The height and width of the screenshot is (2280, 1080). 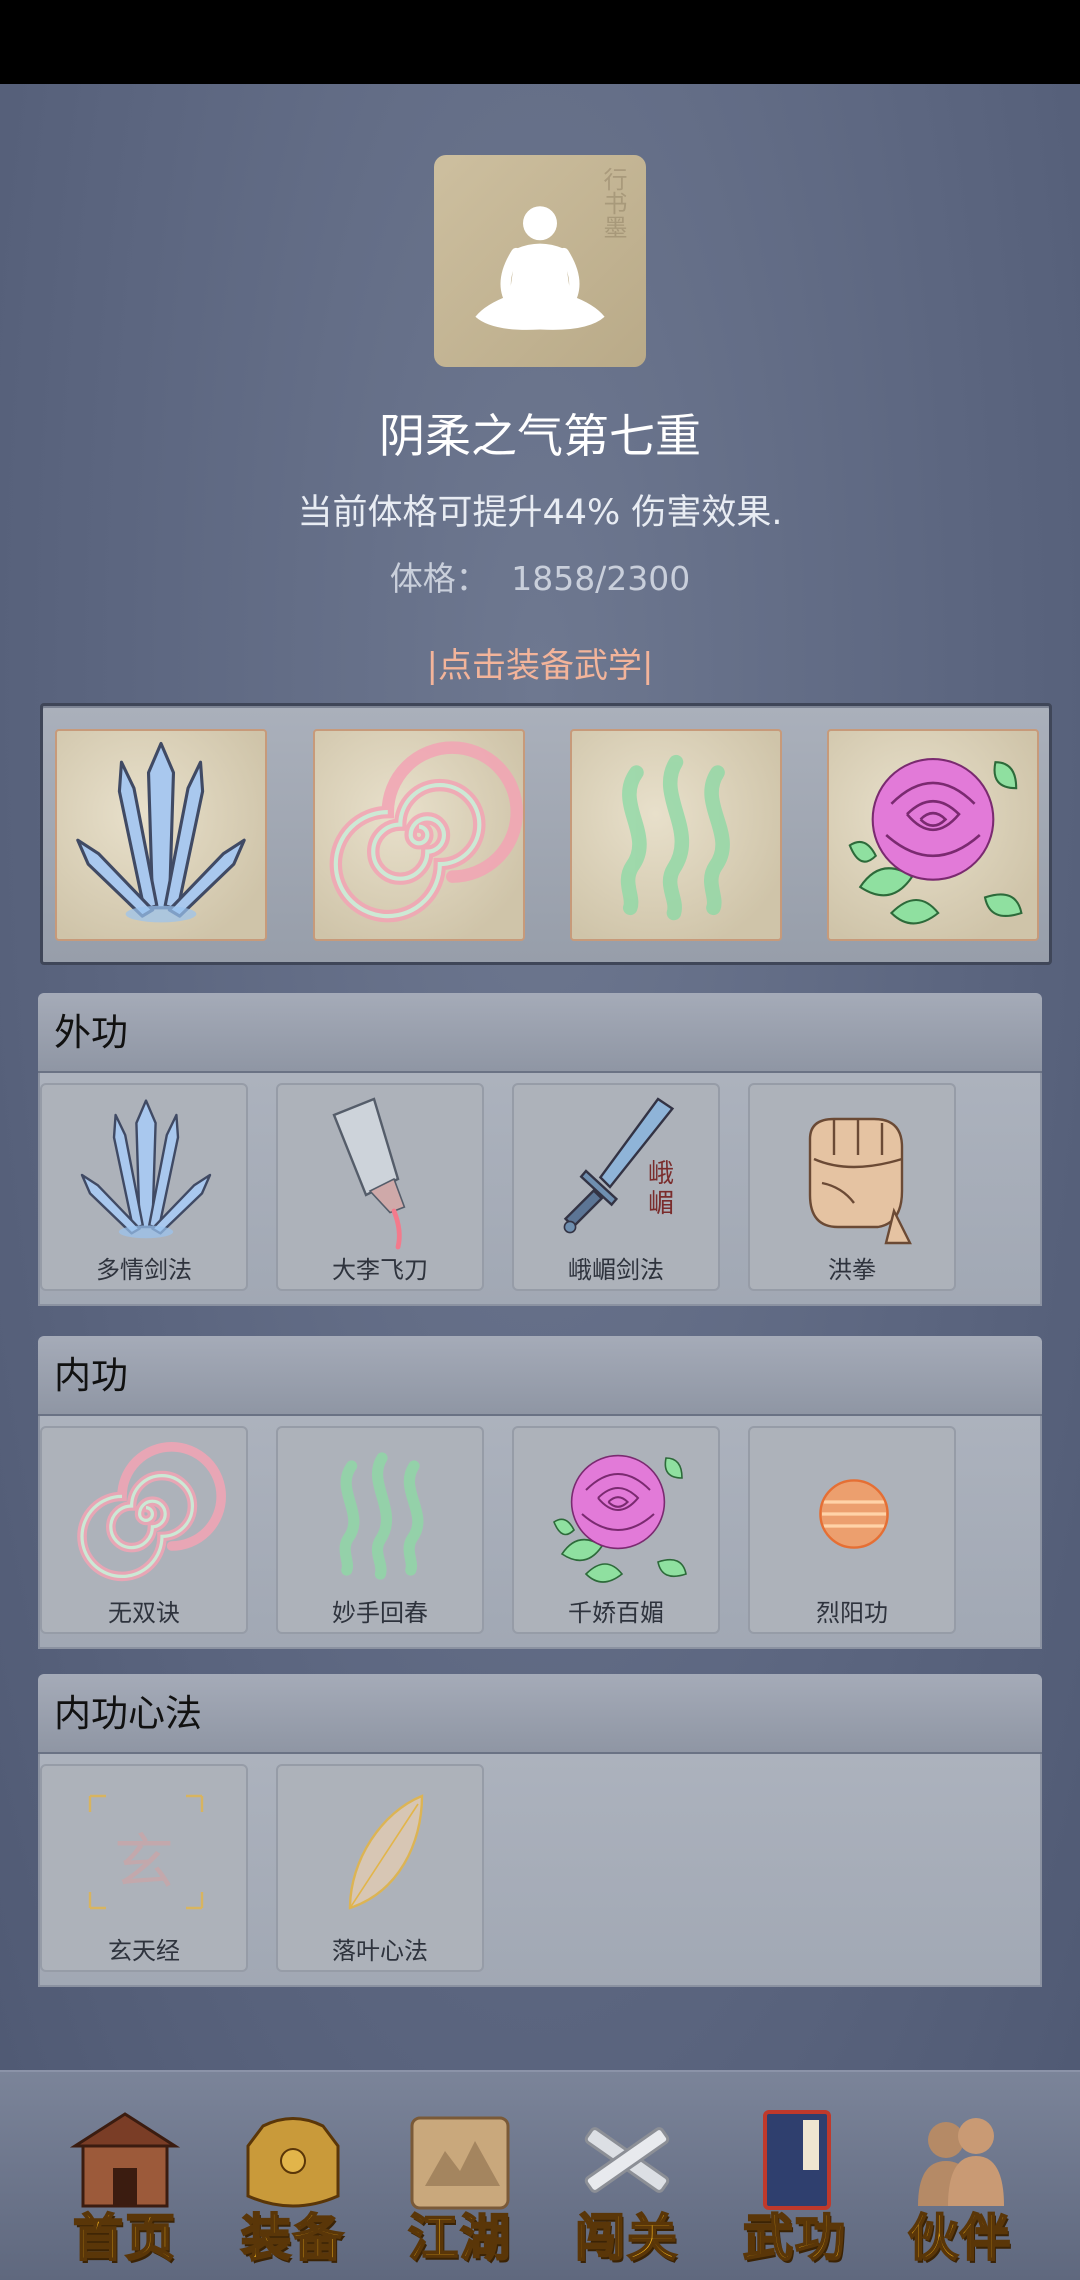 I want to click on nav-equipment: 装备, so click(x=293, y=2185).